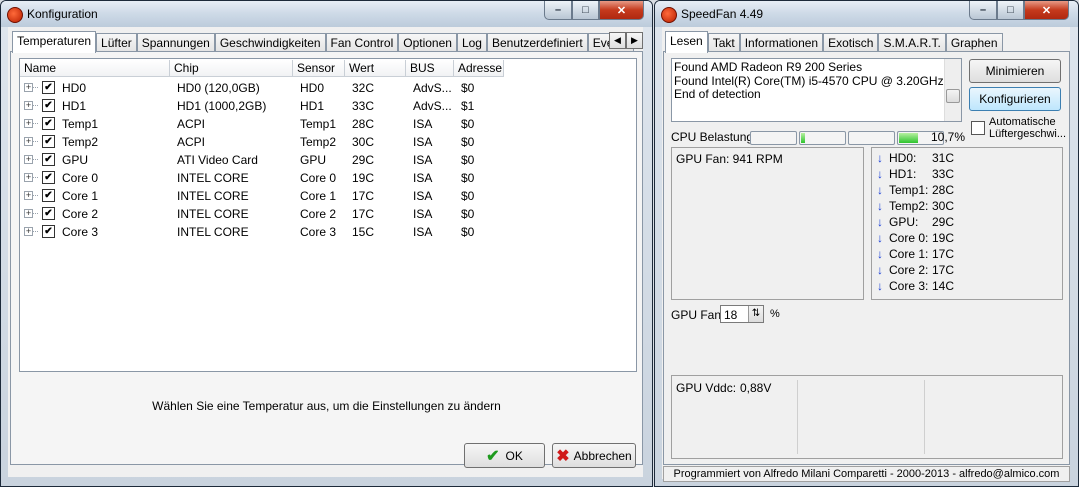 This screenshot has width=1079, height=487. Describe the element at coordinates (1015, 99) in the screenshot. I see `configure-button: Konfigurieren` at that location.